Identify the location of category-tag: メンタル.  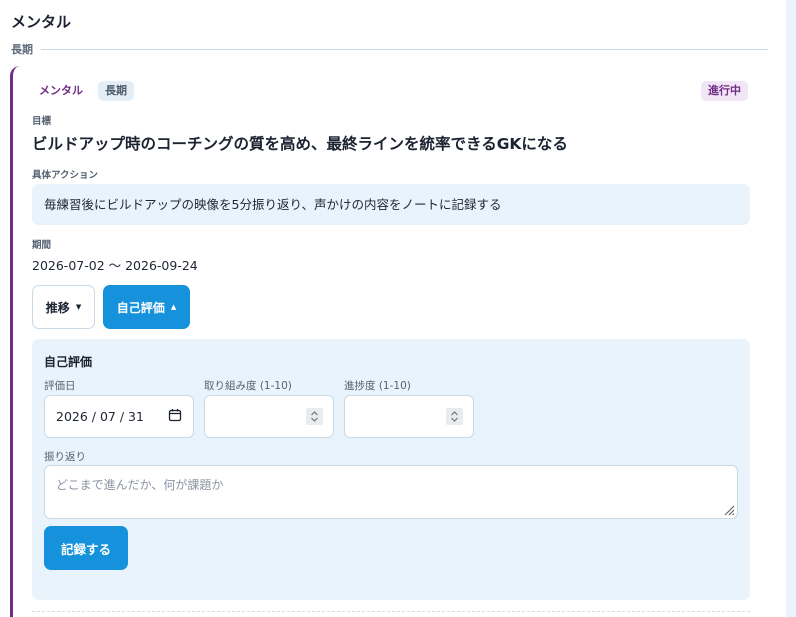
(61, 90).